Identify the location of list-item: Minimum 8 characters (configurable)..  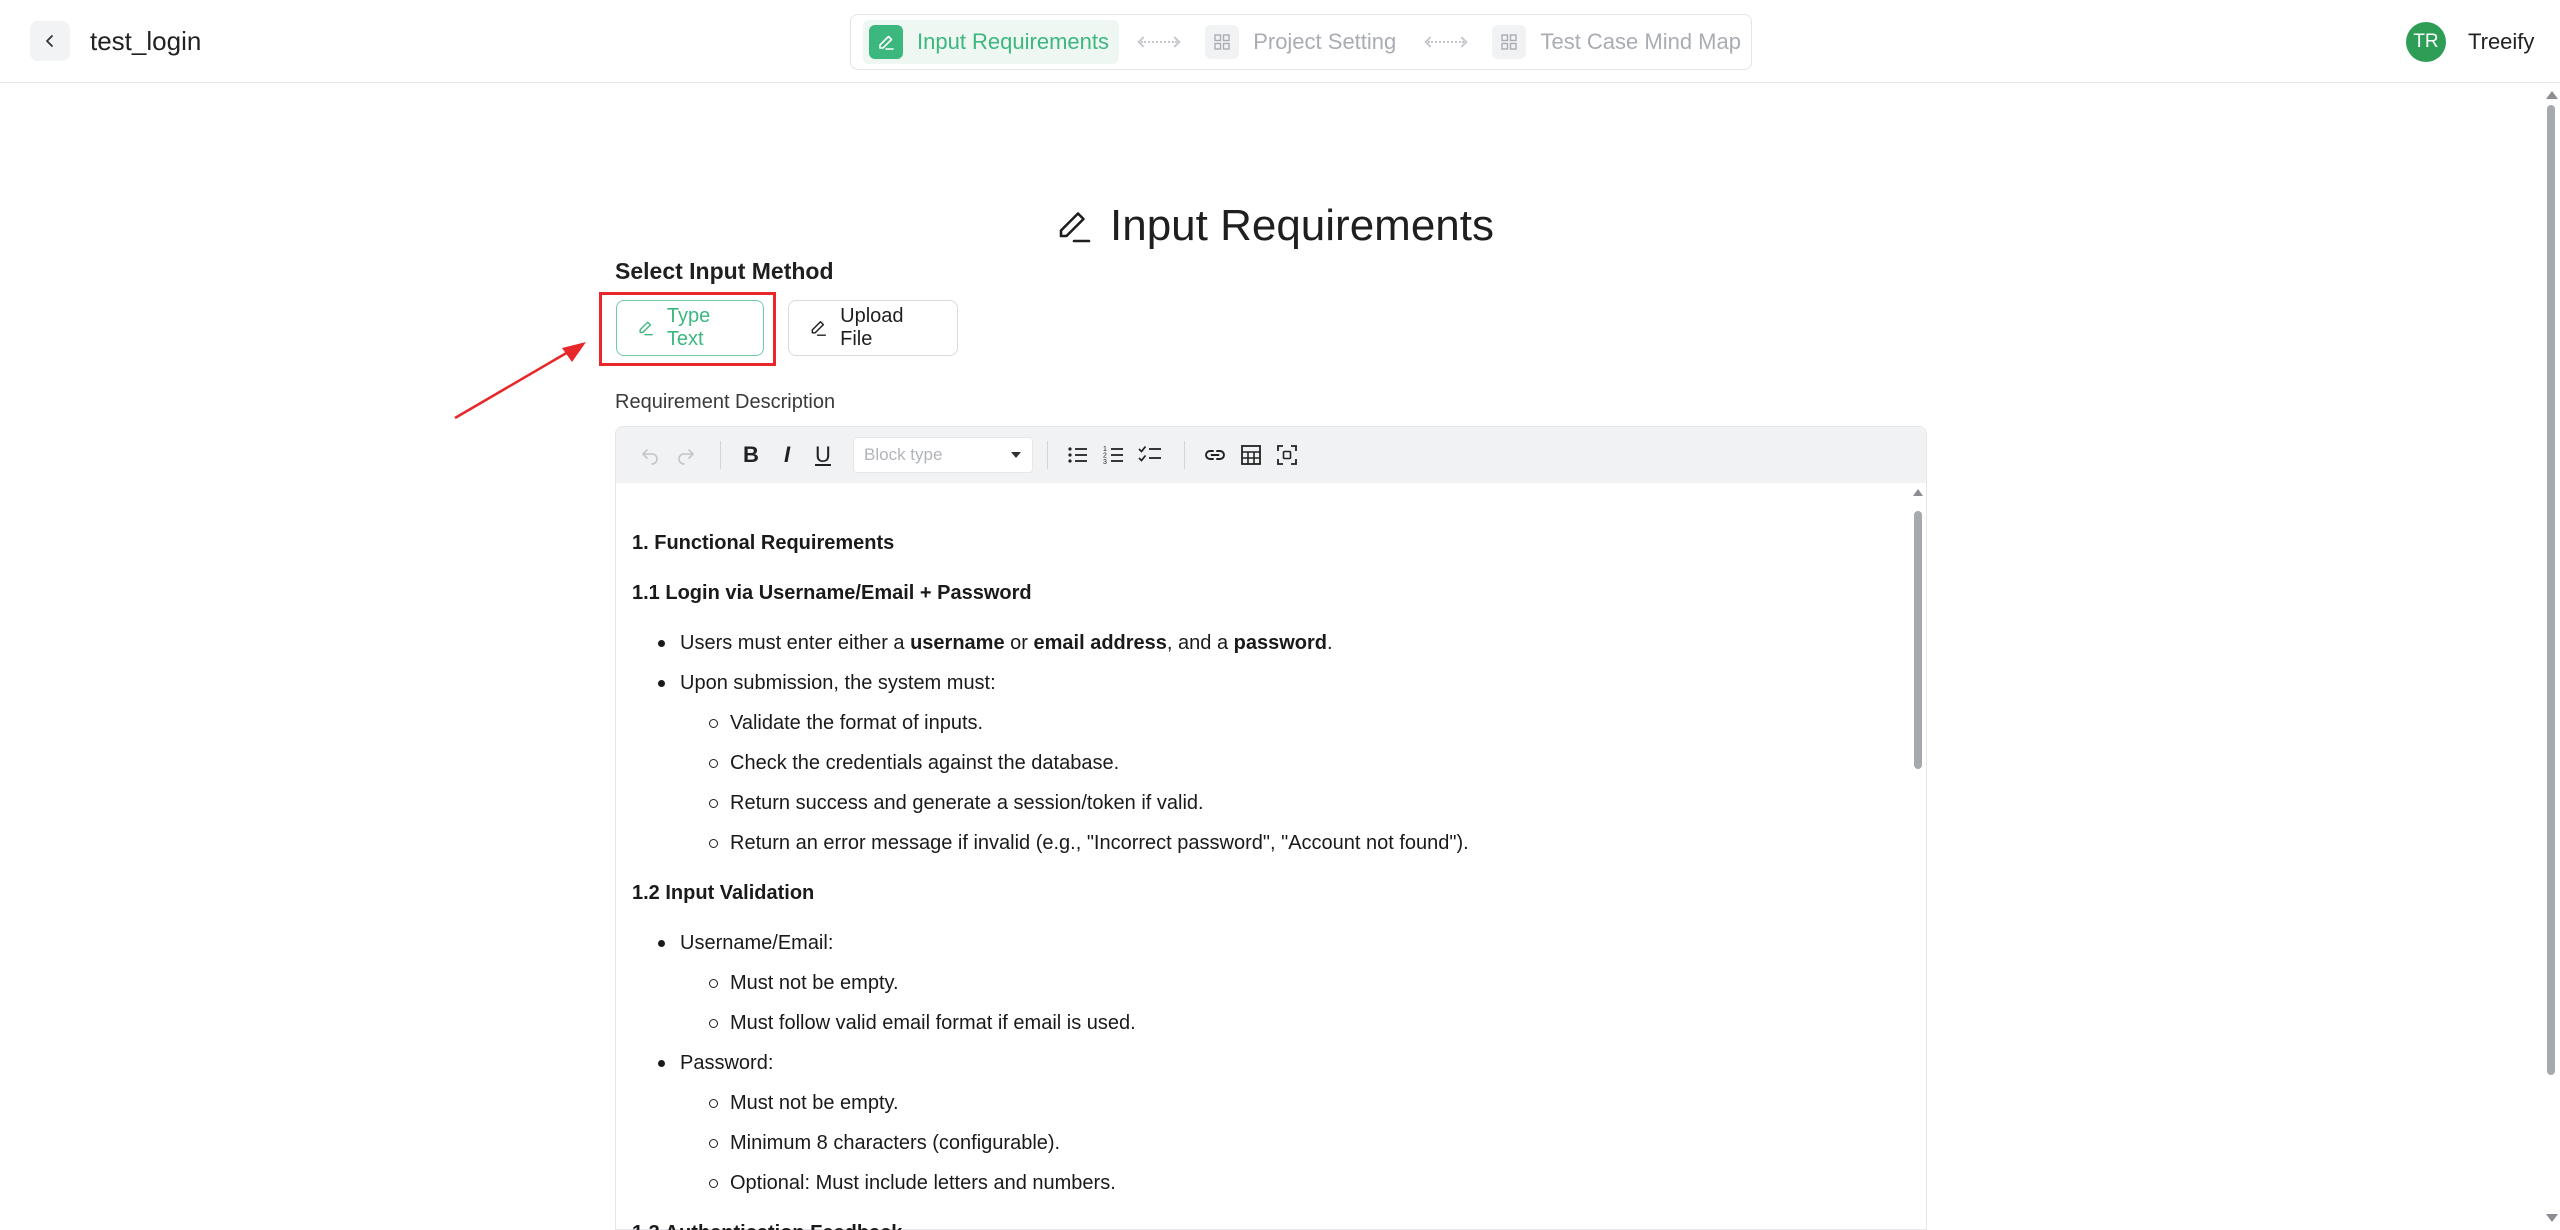
(1309, 1143).